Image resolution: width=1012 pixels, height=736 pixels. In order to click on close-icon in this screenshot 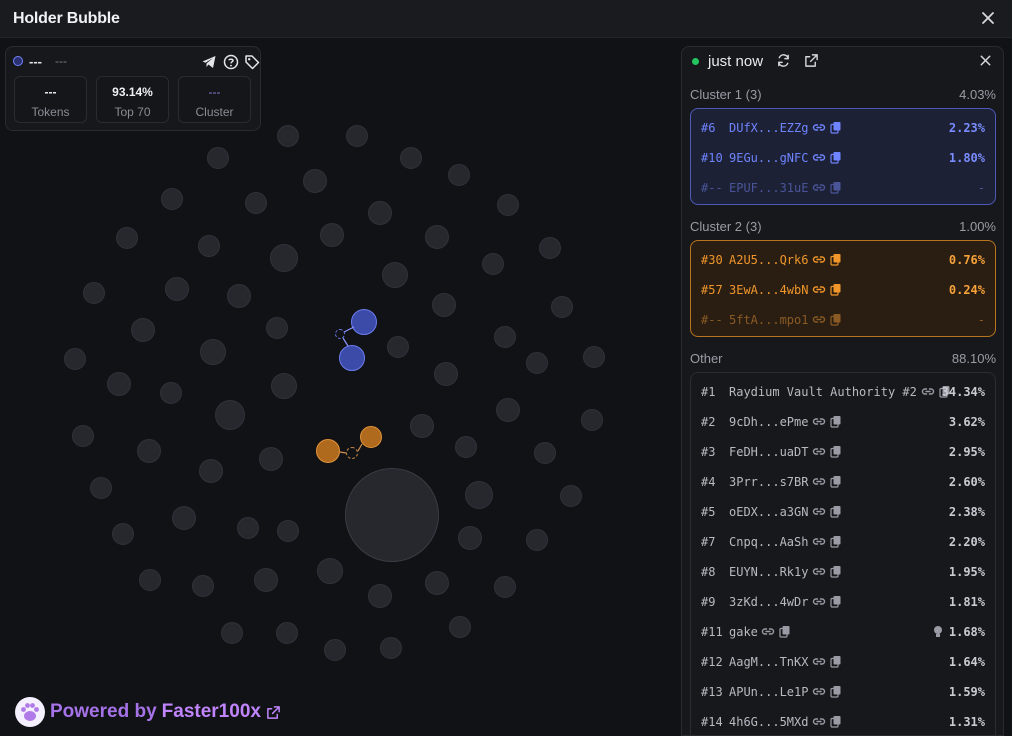, I will do `click(988, 18)`.